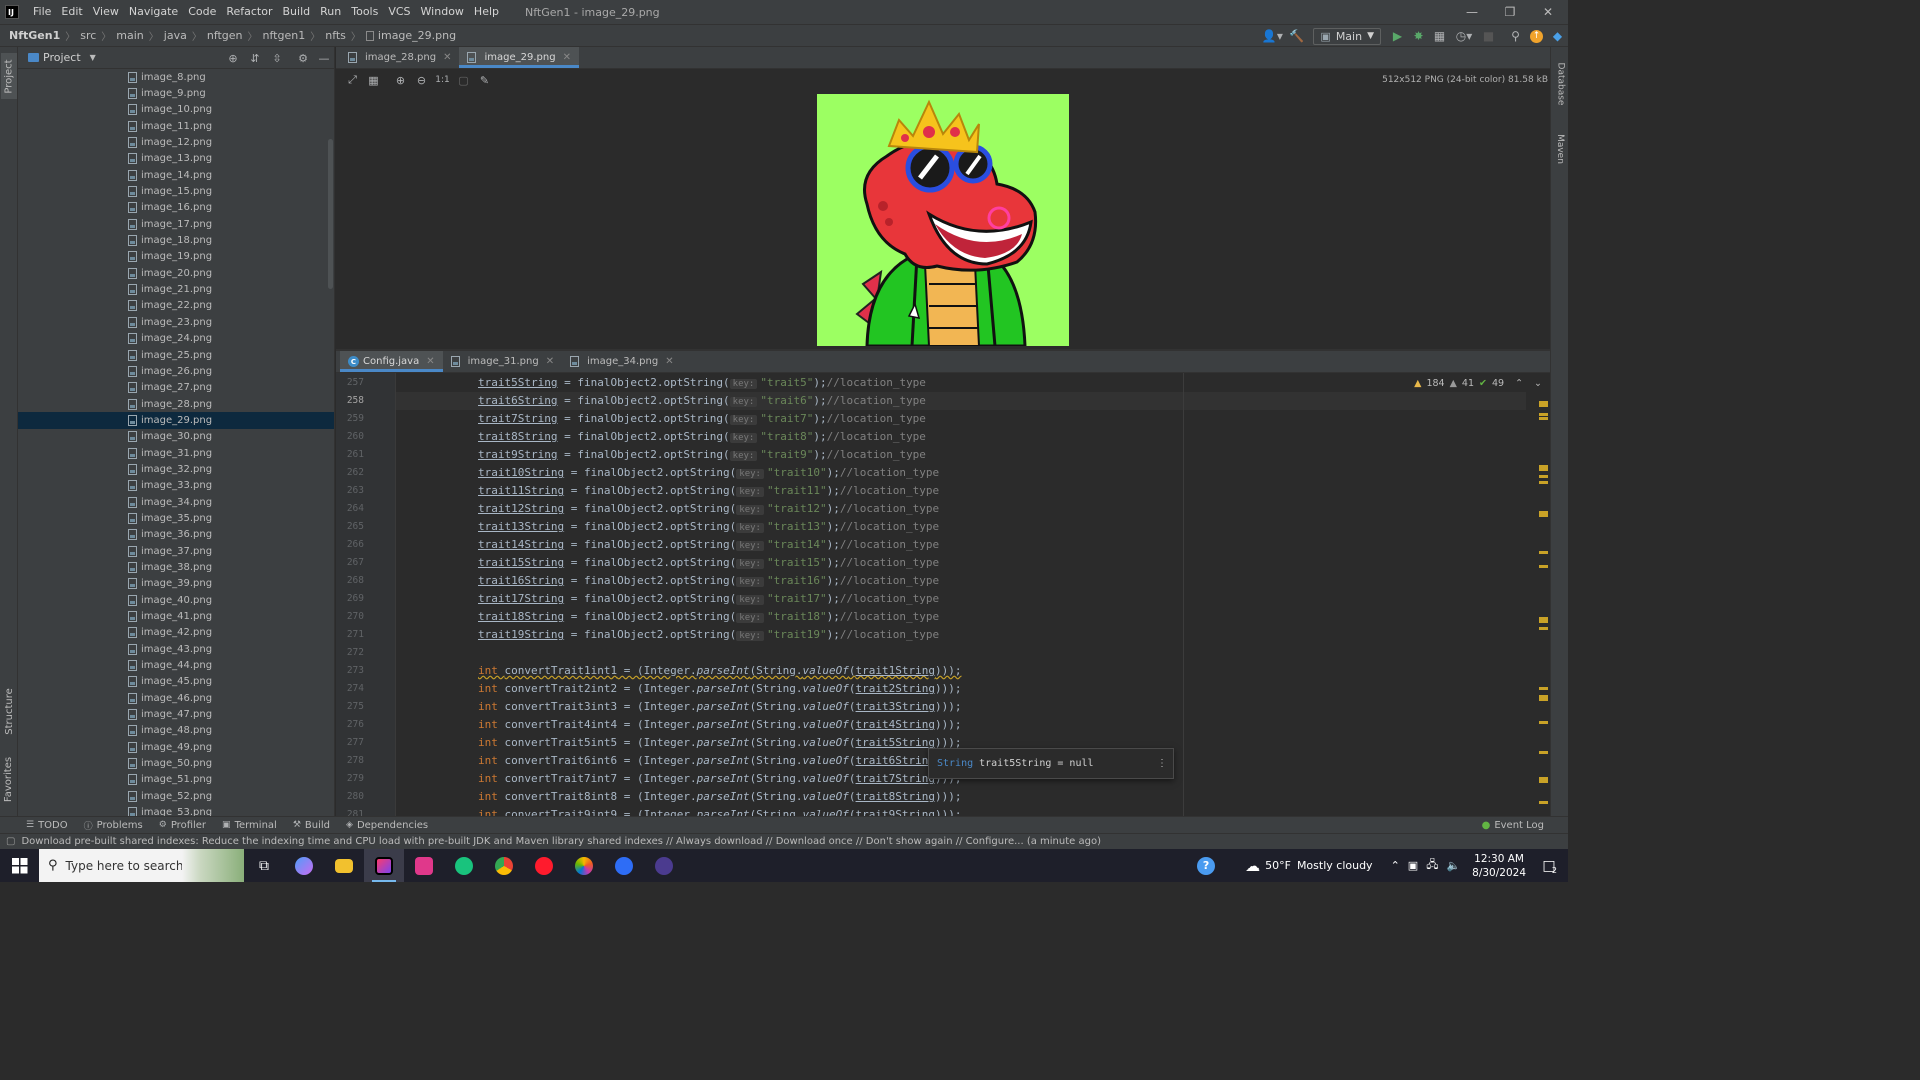 The width and height of the screenshot is (1920, 1080). I want to click on plugin-logo-icon: ◆, so click(1557, 36).